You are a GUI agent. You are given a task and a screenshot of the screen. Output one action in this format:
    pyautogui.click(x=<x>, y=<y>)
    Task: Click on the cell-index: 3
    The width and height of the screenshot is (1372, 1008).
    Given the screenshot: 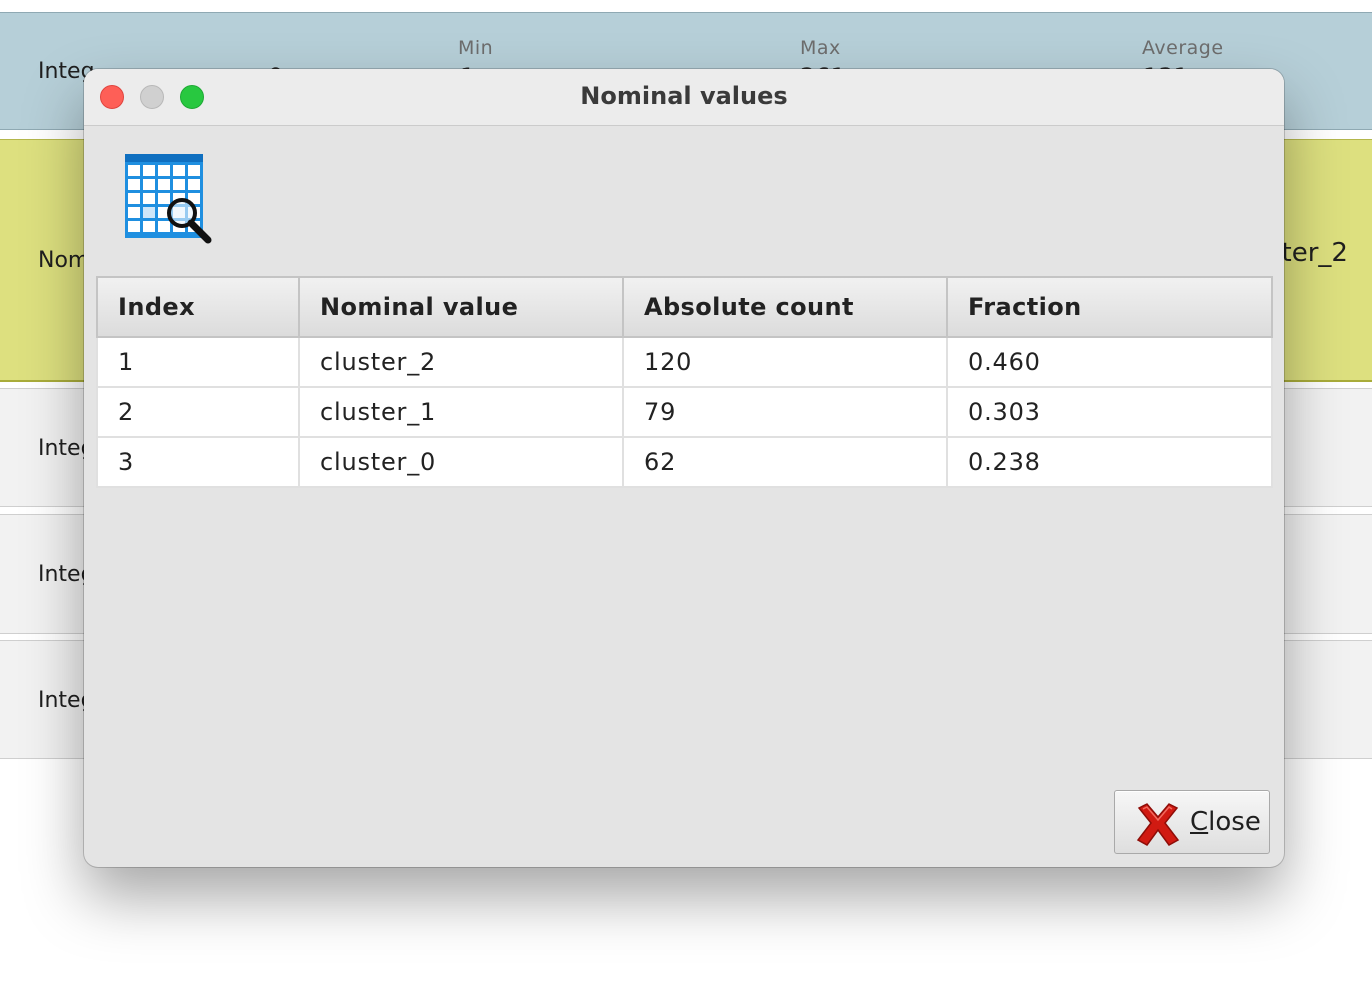 What is the action you would take?
    pyautogui.click(x=198, y=462)
    